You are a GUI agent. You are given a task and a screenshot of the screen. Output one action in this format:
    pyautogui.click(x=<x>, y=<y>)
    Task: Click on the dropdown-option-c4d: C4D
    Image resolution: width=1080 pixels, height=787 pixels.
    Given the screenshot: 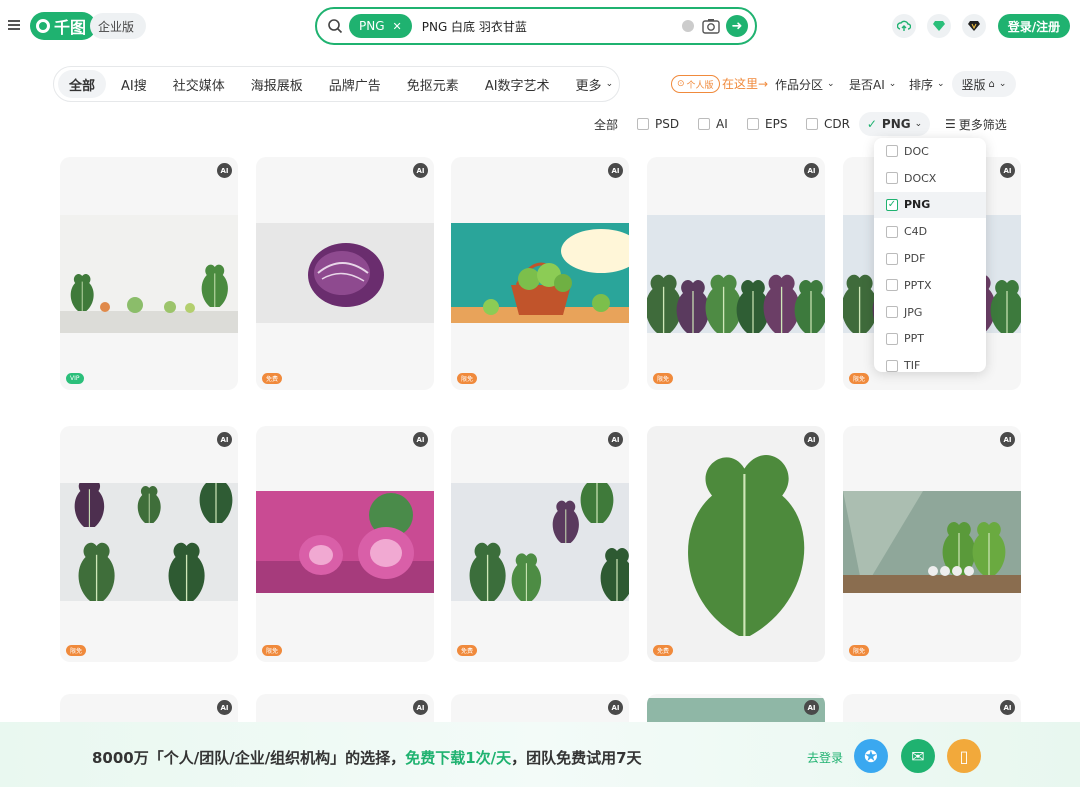 What is the action you would take?
    pyautogui.click(x=930, y=231)
    